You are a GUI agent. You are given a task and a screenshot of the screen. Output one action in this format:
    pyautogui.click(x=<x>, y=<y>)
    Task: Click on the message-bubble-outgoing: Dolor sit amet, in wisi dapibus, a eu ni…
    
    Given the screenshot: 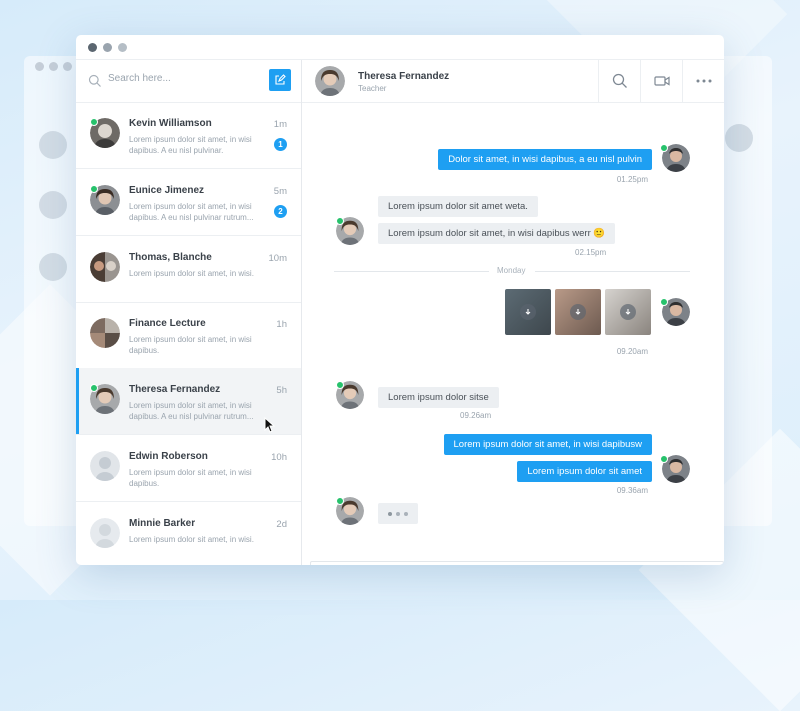 What is the action you would take?
    pyautogui.click(x=545, y=159)
    